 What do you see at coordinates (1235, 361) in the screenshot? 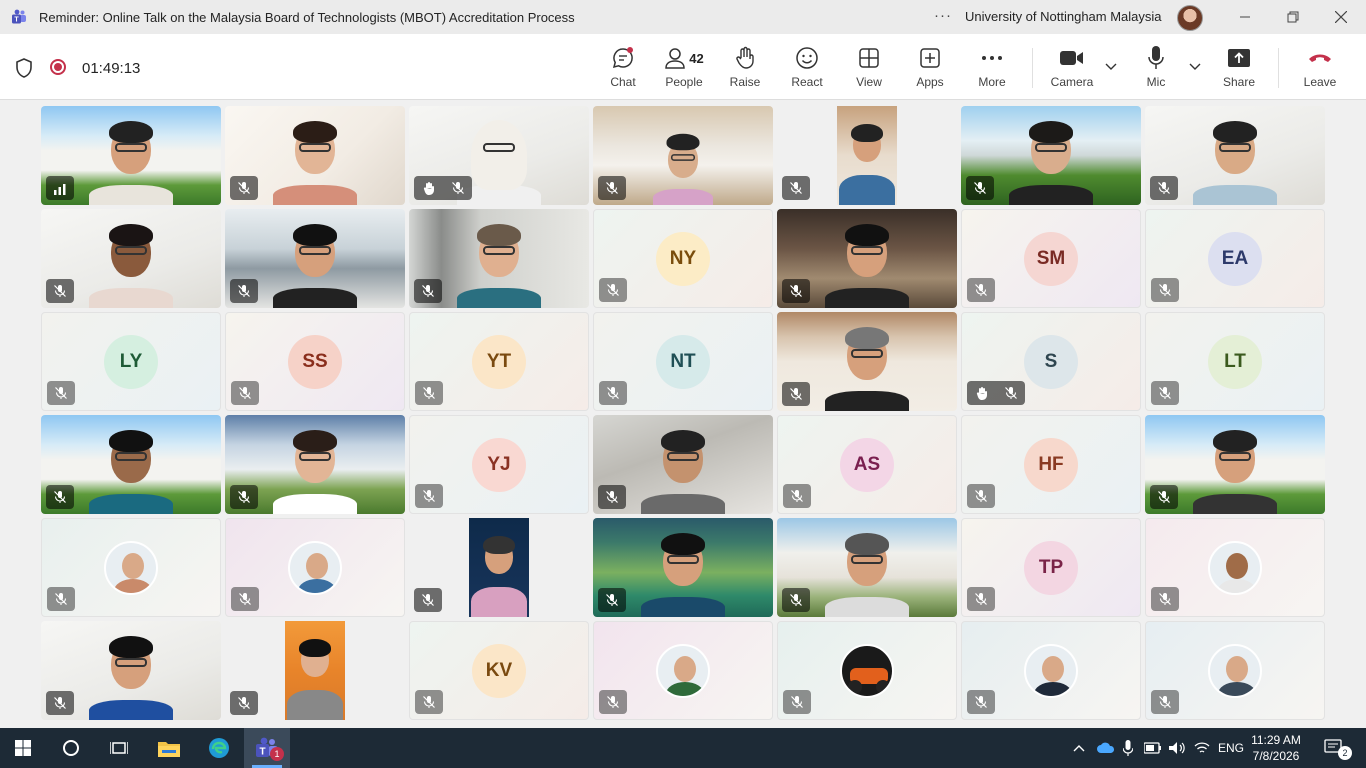
I see `participant-tile: LT` at bounding box center [1235, 361].